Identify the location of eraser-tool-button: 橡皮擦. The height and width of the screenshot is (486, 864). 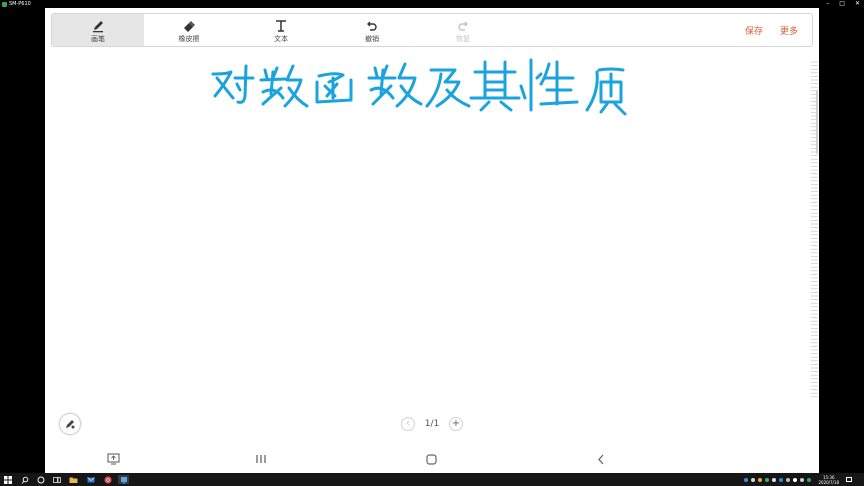
(189, 30).